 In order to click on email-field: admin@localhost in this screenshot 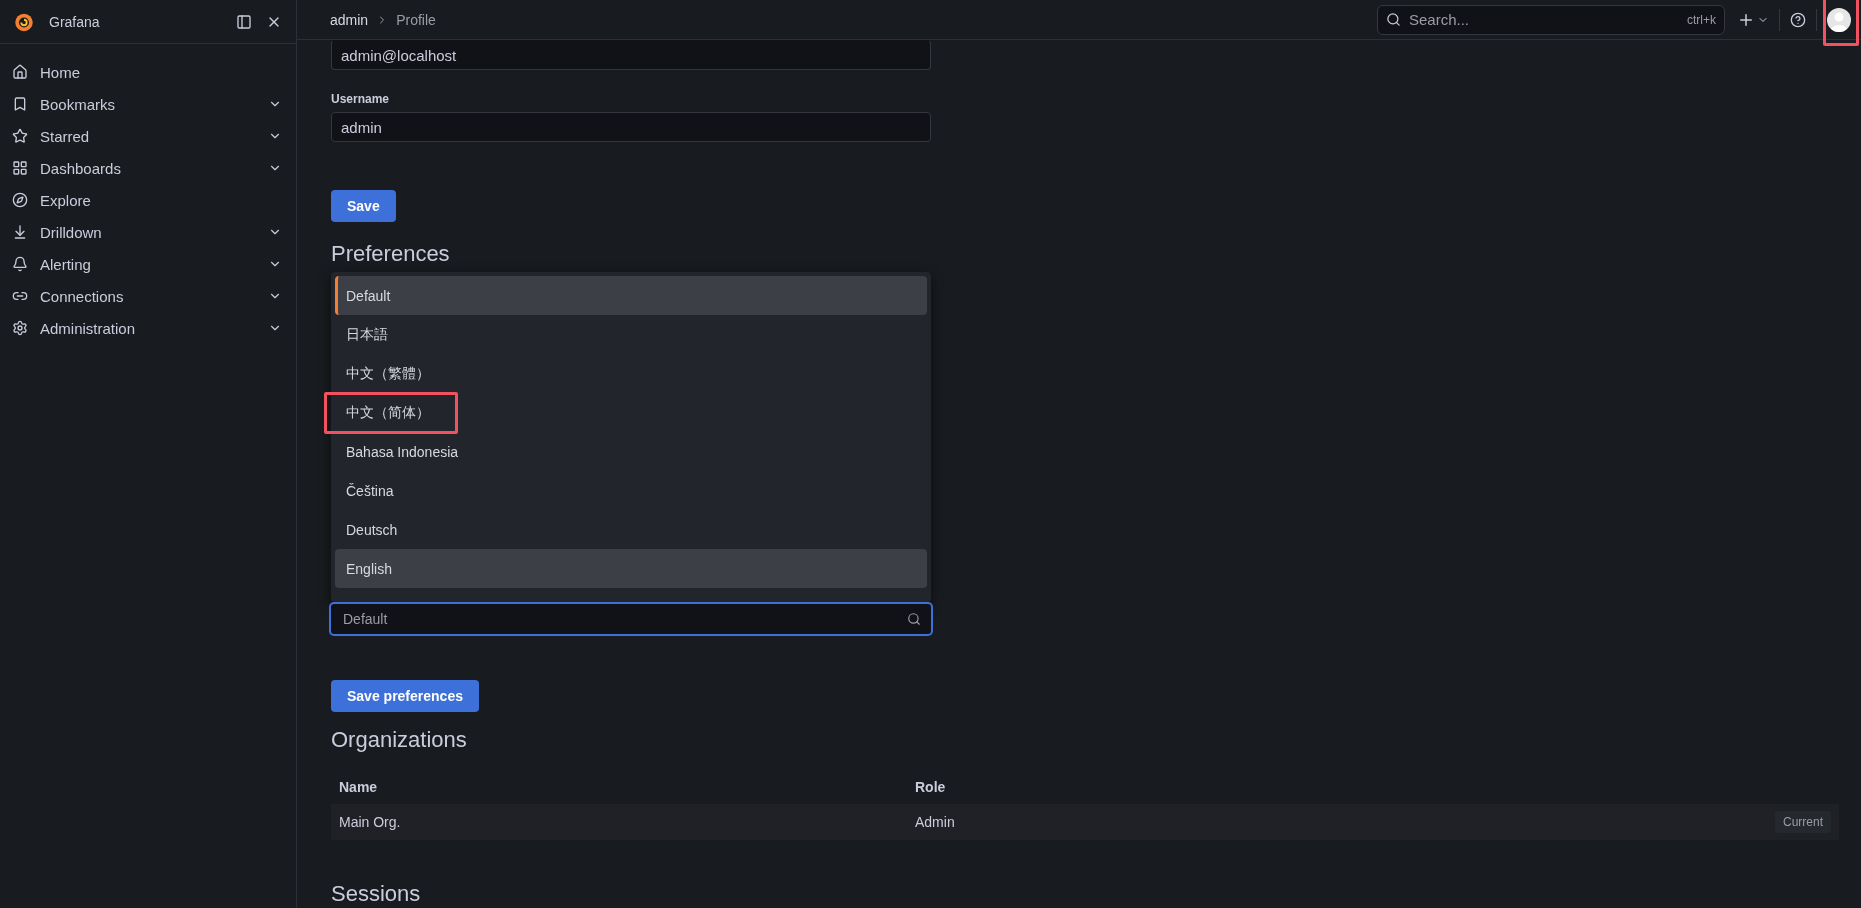, I will do `click(631, 55)`.